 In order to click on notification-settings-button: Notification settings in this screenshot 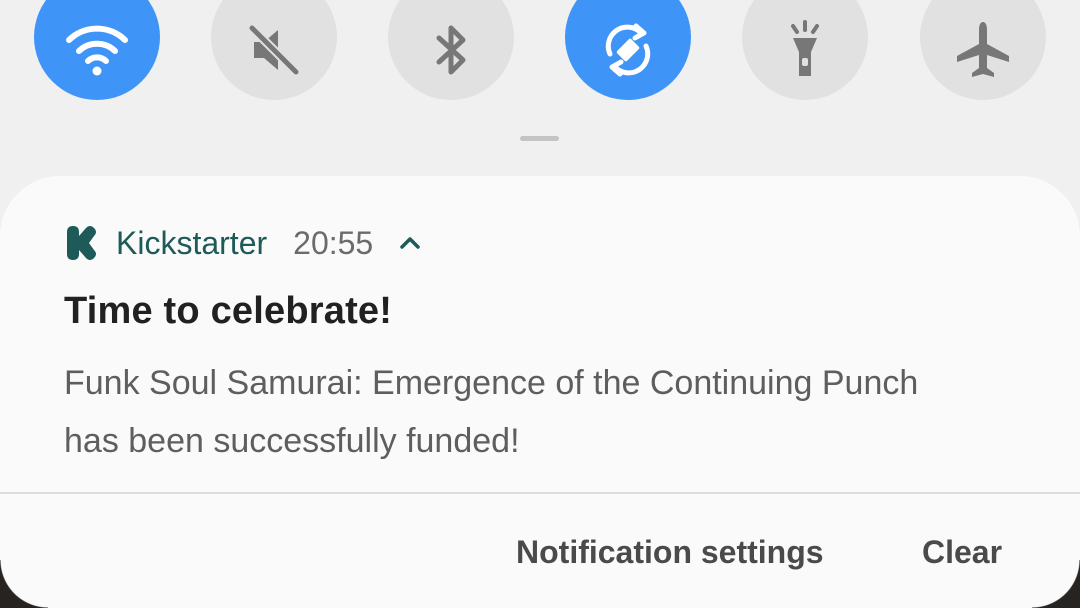, I will do `click(670, 552)`.